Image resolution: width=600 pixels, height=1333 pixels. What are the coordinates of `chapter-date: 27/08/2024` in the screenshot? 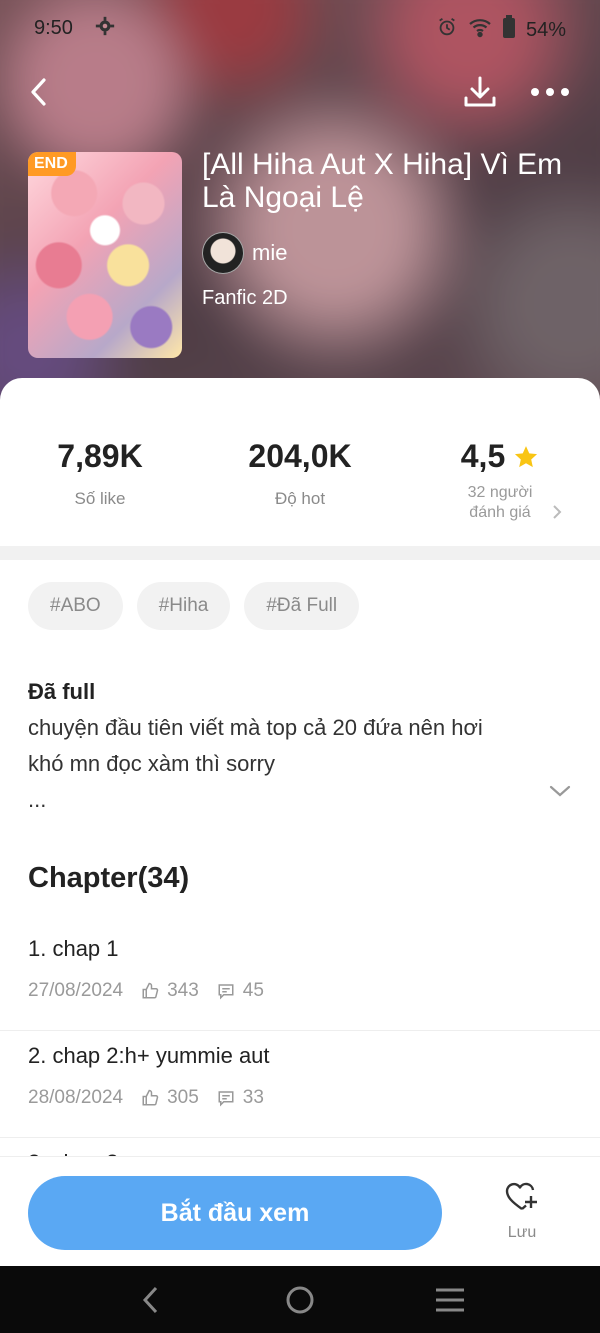 It's located at (76, 990).